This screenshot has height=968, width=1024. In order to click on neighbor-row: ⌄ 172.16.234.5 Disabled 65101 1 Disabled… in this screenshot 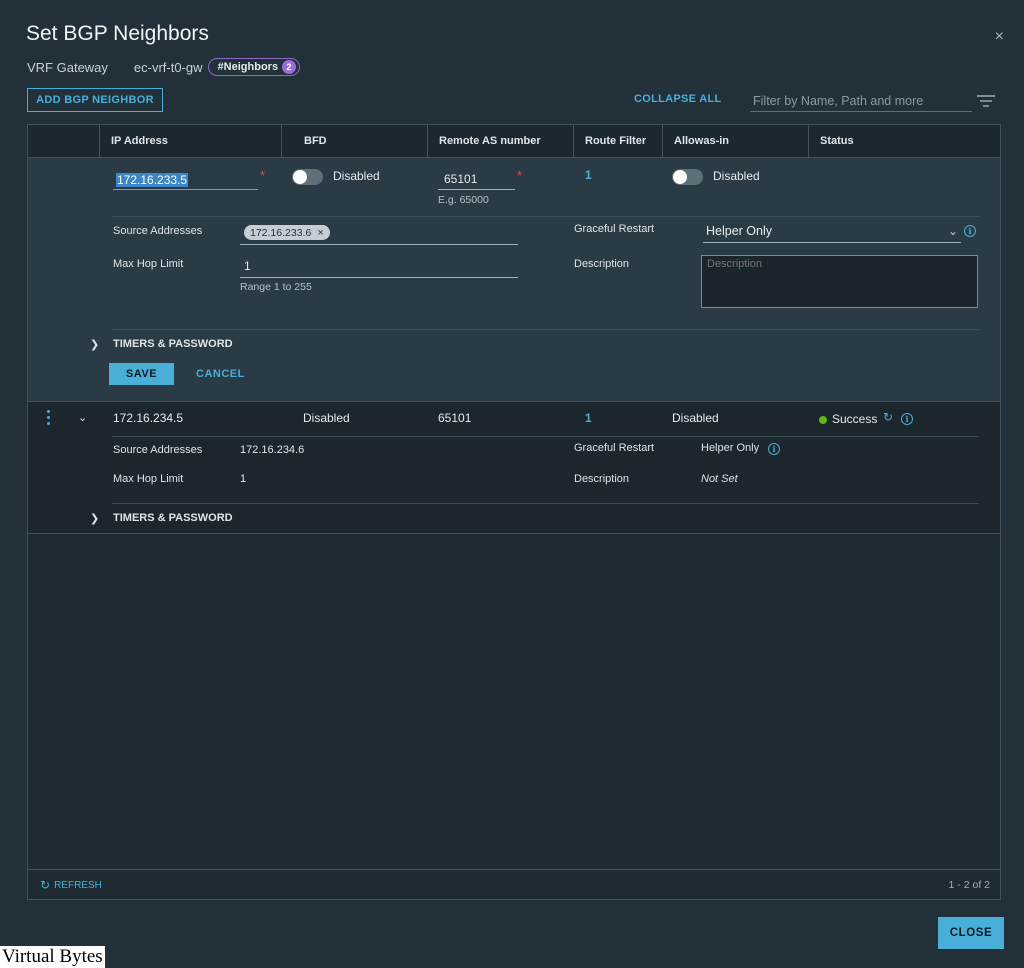, I will do `click(514, 468)`.